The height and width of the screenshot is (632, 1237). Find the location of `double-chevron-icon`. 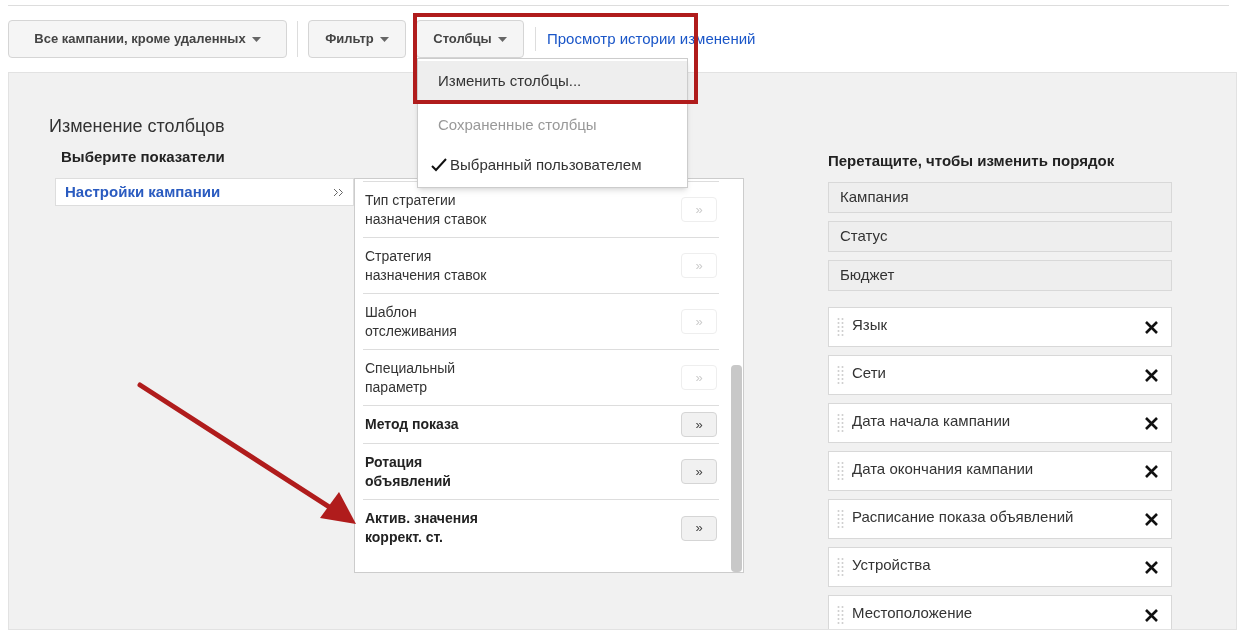

double-chevron-icon is located at coordinates (338, 192).